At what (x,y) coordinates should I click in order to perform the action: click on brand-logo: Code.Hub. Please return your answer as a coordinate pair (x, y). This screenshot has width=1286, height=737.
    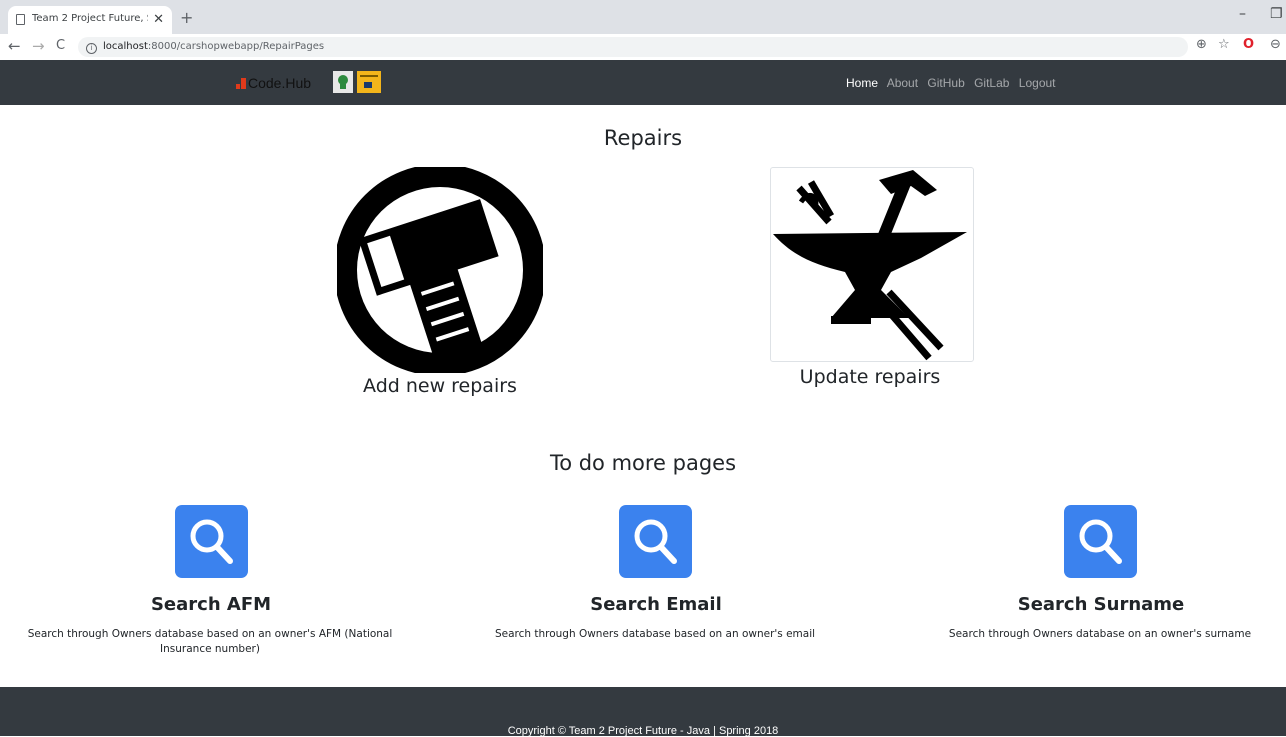
    Looking at the image, I should click on (273, 83).